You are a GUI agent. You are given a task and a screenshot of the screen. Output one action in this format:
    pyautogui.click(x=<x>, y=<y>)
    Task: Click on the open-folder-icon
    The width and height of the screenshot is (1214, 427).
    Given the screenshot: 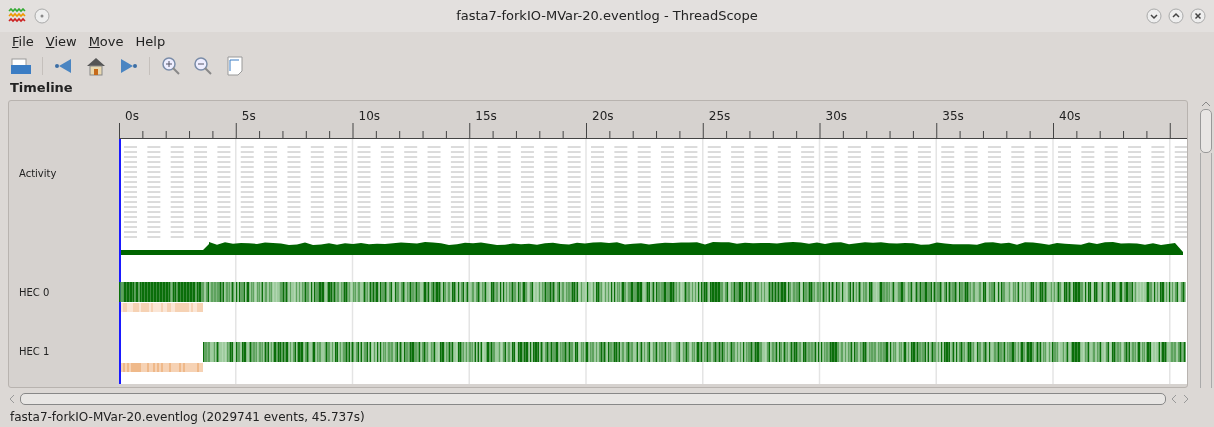 What is the action you would take?
    pyautogui.click(x=21, y=66)
    